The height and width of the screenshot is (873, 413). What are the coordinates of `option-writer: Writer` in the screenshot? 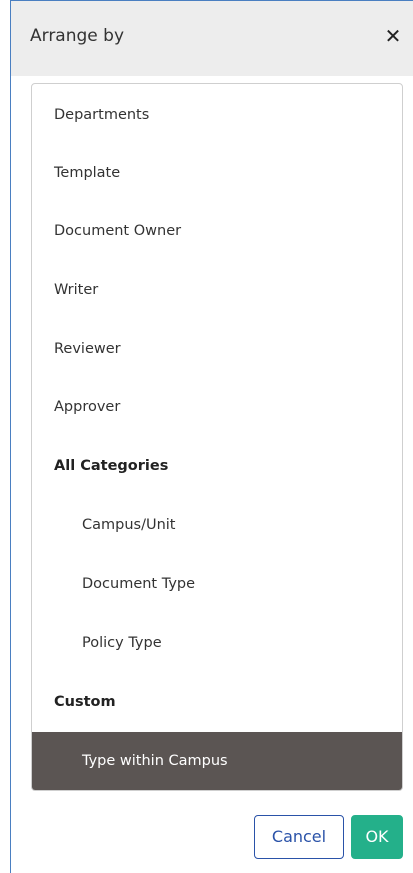 It's located at (217, 290).